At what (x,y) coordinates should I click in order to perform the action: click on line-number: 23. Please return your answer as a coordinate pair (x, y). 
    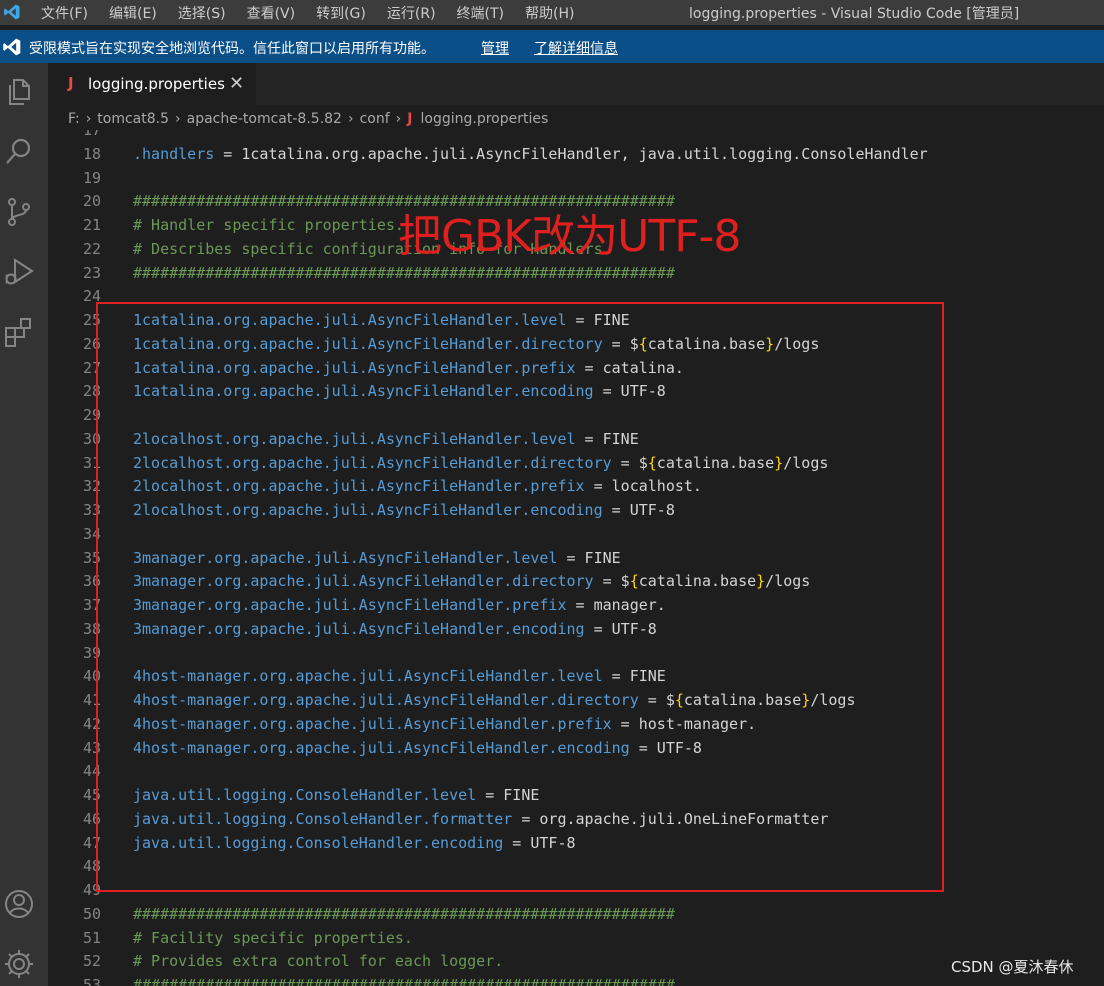
    Looking at the image, I should click on (91, 272).